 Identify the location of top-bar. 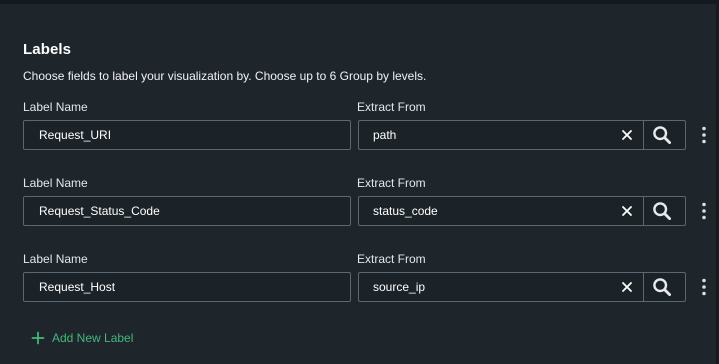
(359, 2).